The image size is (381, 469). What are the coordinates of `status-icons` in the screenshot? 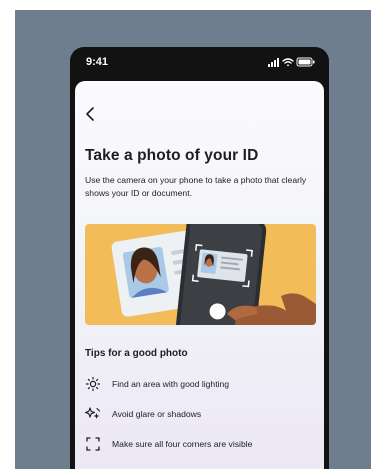 It's located at (291, 62).